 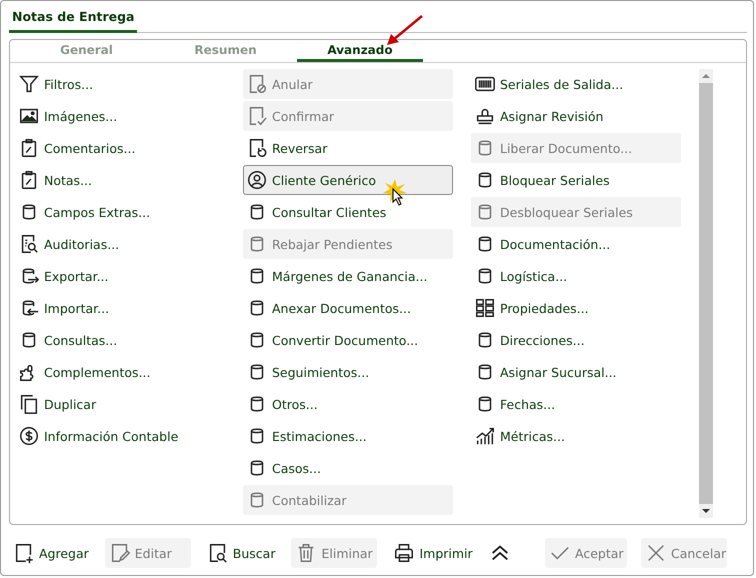 What do you see at coordinates (706, 511) in the screenshot?
I see `scroll-down-icon` at bounding box center [706, 511].